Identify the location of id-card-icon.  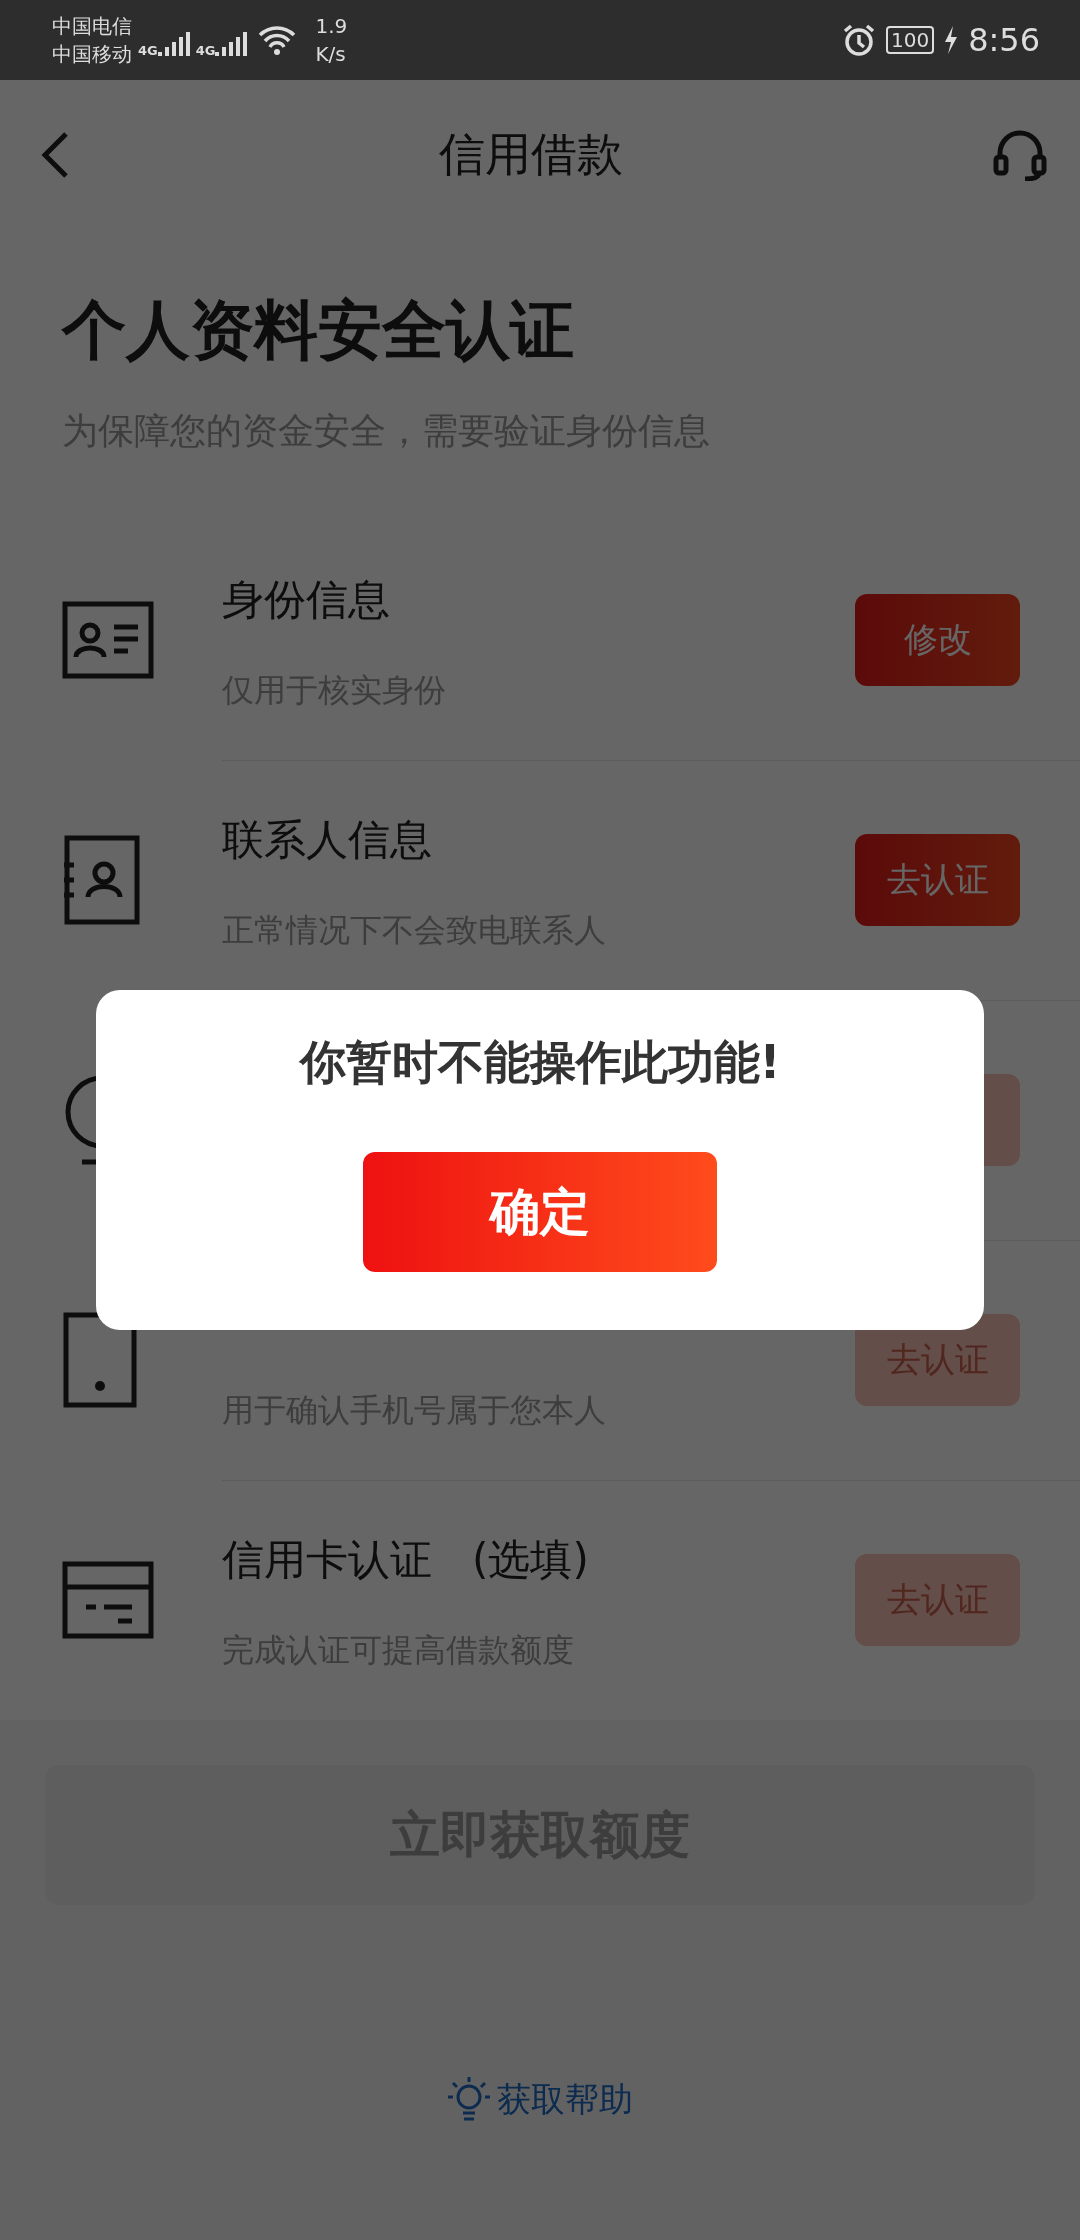
(108, 640).